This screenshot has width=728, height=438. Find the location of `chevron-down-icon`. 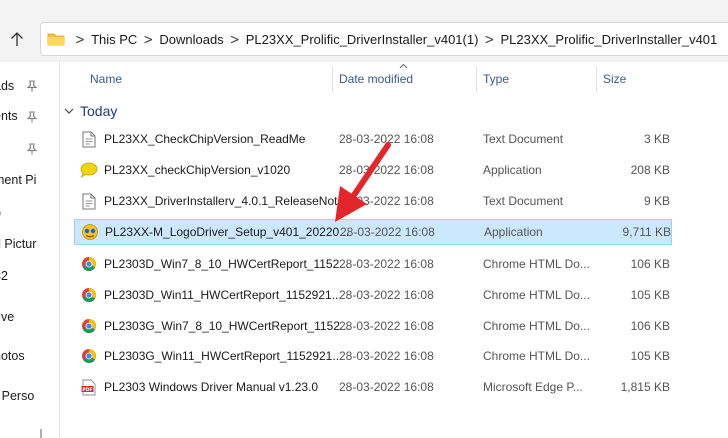

chevron-down-icon is located at coordinates (69, 111).